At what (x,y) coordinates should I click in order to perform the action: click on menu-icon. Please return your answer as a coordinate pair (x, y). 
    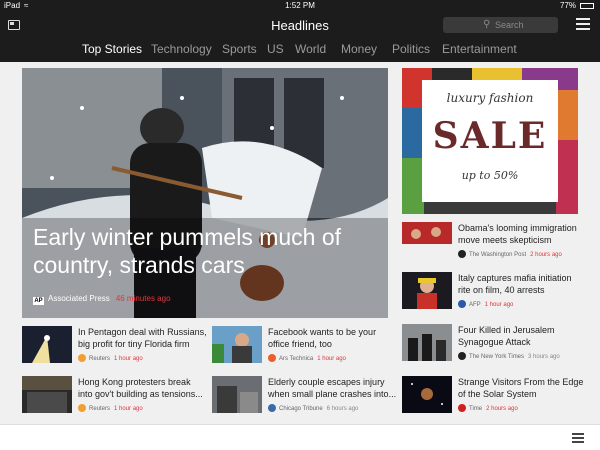
    Looking at the image, I should click on (583, 24).